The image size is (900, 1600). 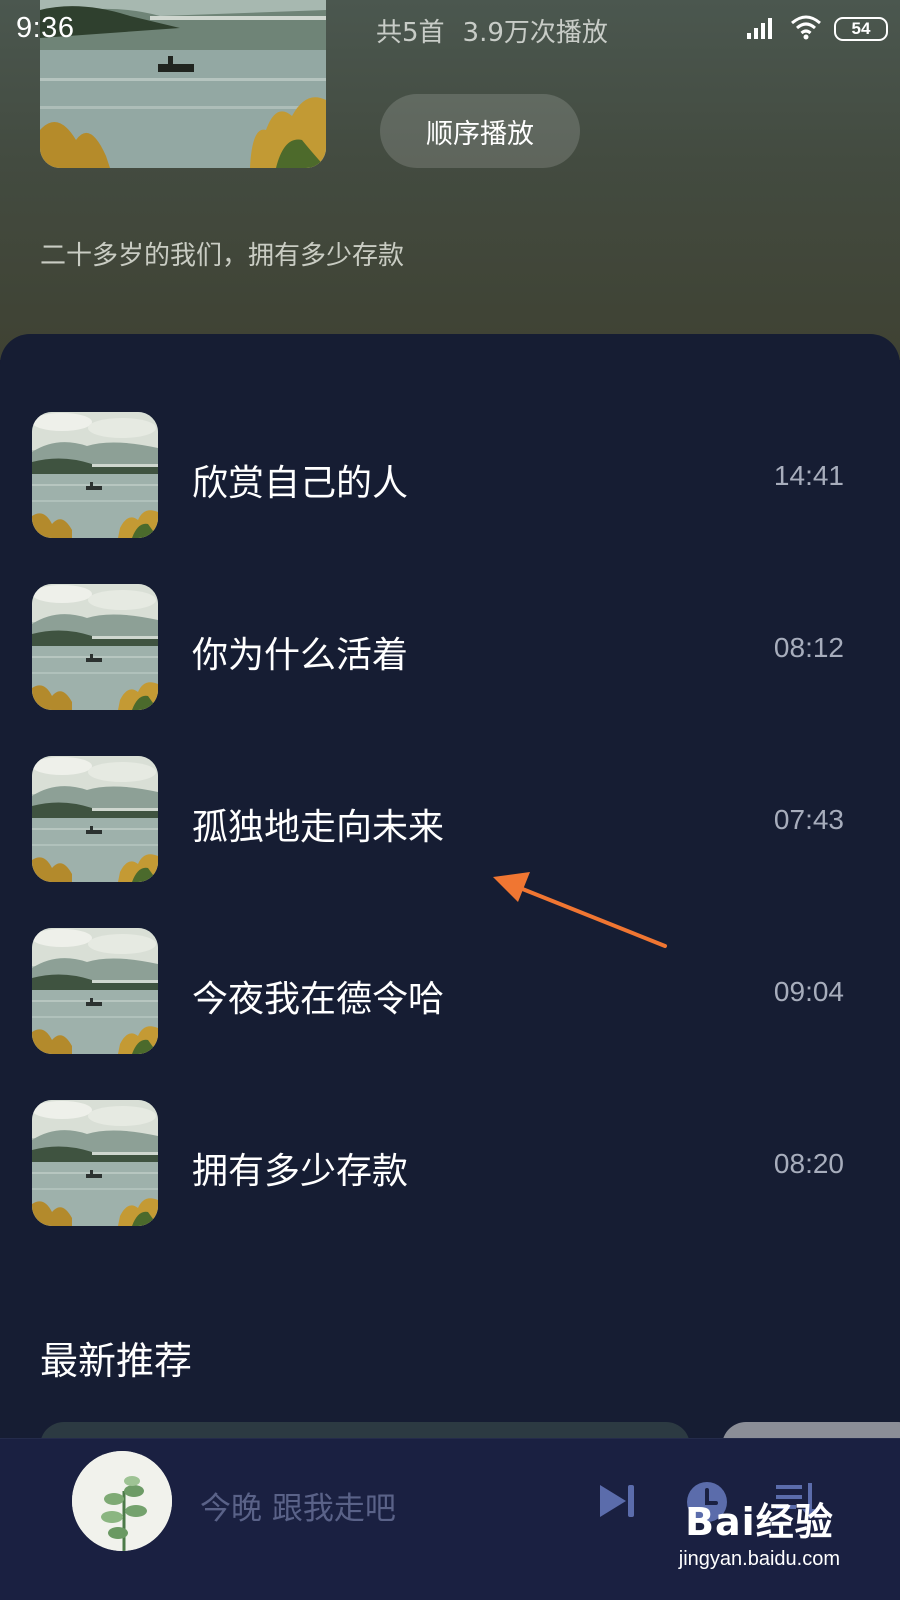 What do you see at coordinates (45, 28) in the screenshot?
I see `status-bar-time: 9:36` at bounding box center [45, 28].